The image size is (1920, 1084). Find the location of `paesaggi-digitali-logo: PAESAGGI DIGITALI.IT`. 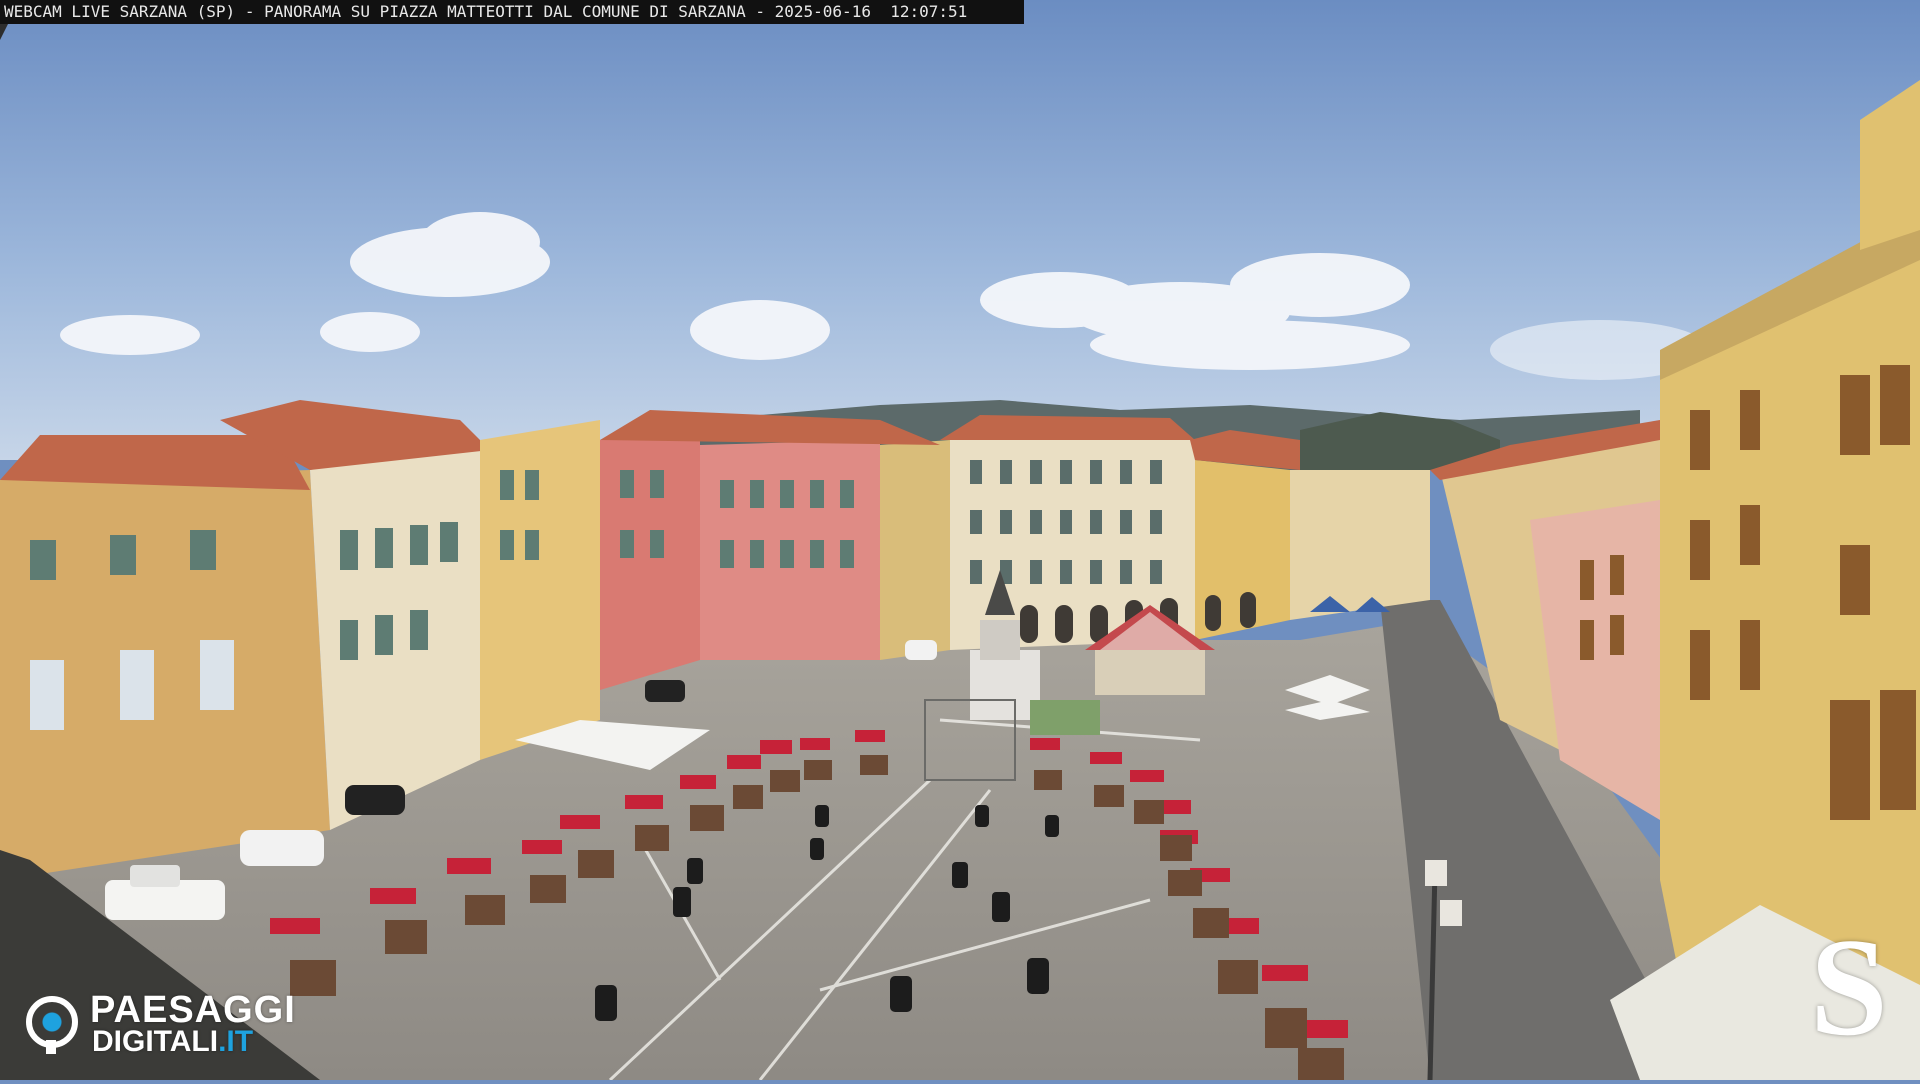

paesaggi-digitali-logo: PAESAGGI DIGITALI.IT is located at coordinates (184, 1023).